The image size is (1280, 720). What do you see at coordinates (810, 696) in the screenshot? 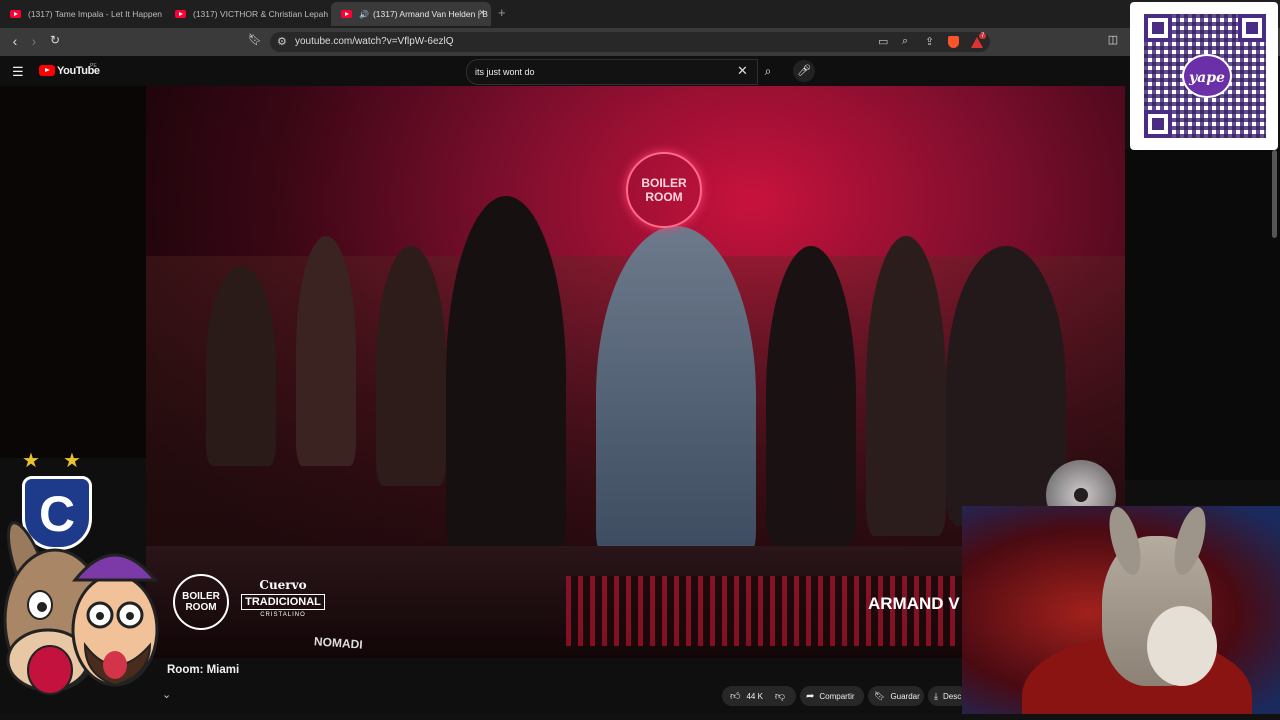
I see `share-icon: ➦` at bounding box center [810, 696].